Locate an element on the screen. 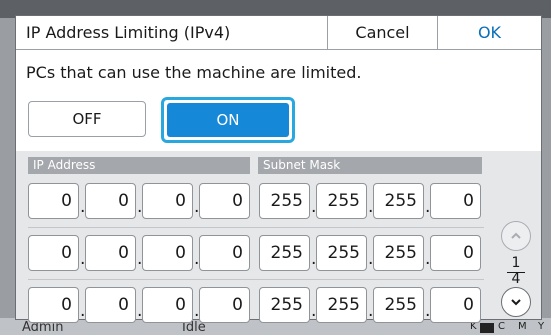  page-total: 4 is located at coordinates (516, 279).